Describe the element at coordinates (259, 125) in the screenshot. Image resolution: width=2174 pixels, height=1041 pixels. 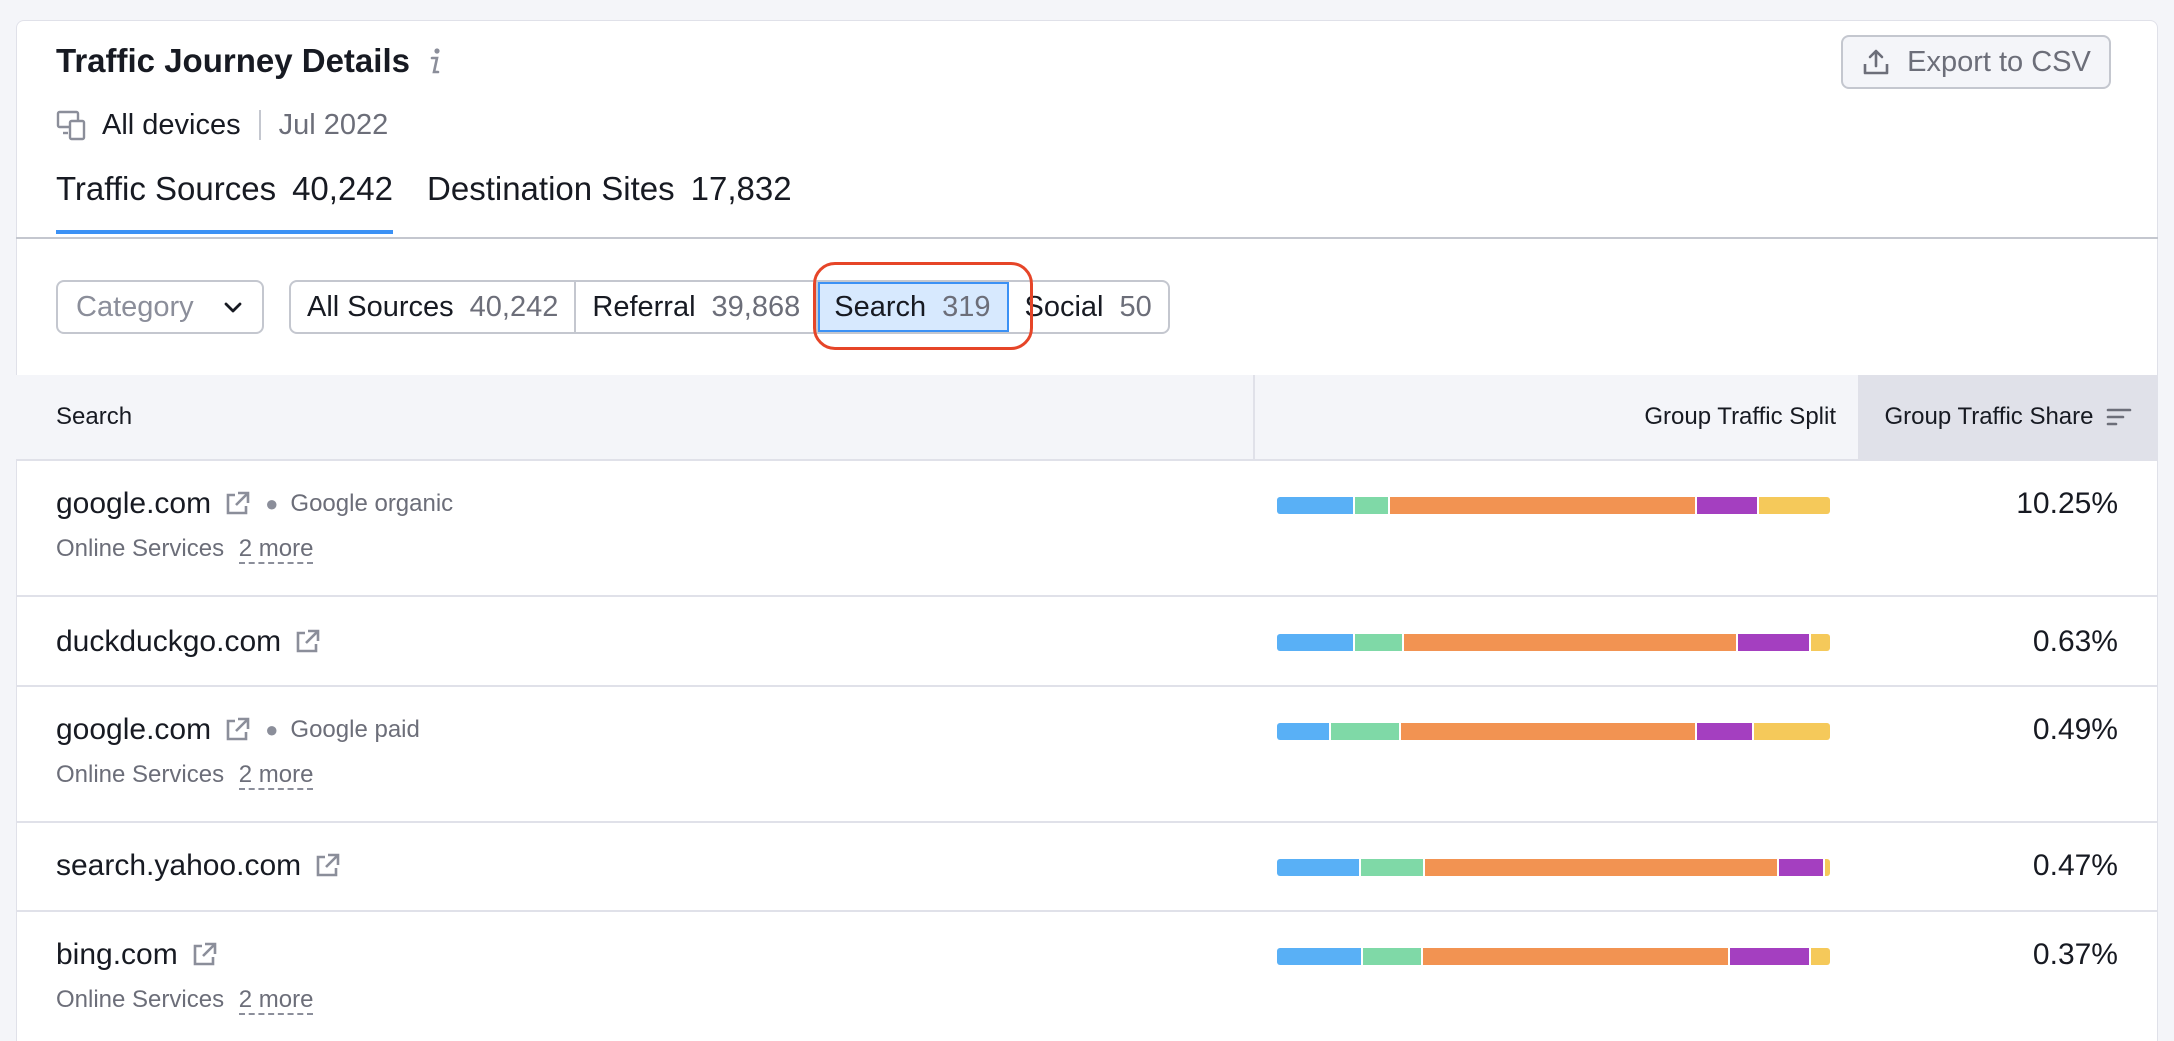
I see `divider` at that location.